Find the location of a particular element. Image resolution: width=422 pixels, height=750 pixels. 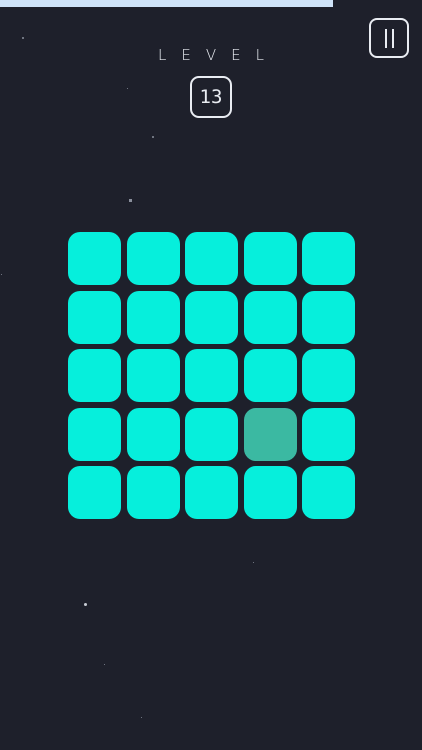

level-timer-fill is located at coordinates (167, 3).